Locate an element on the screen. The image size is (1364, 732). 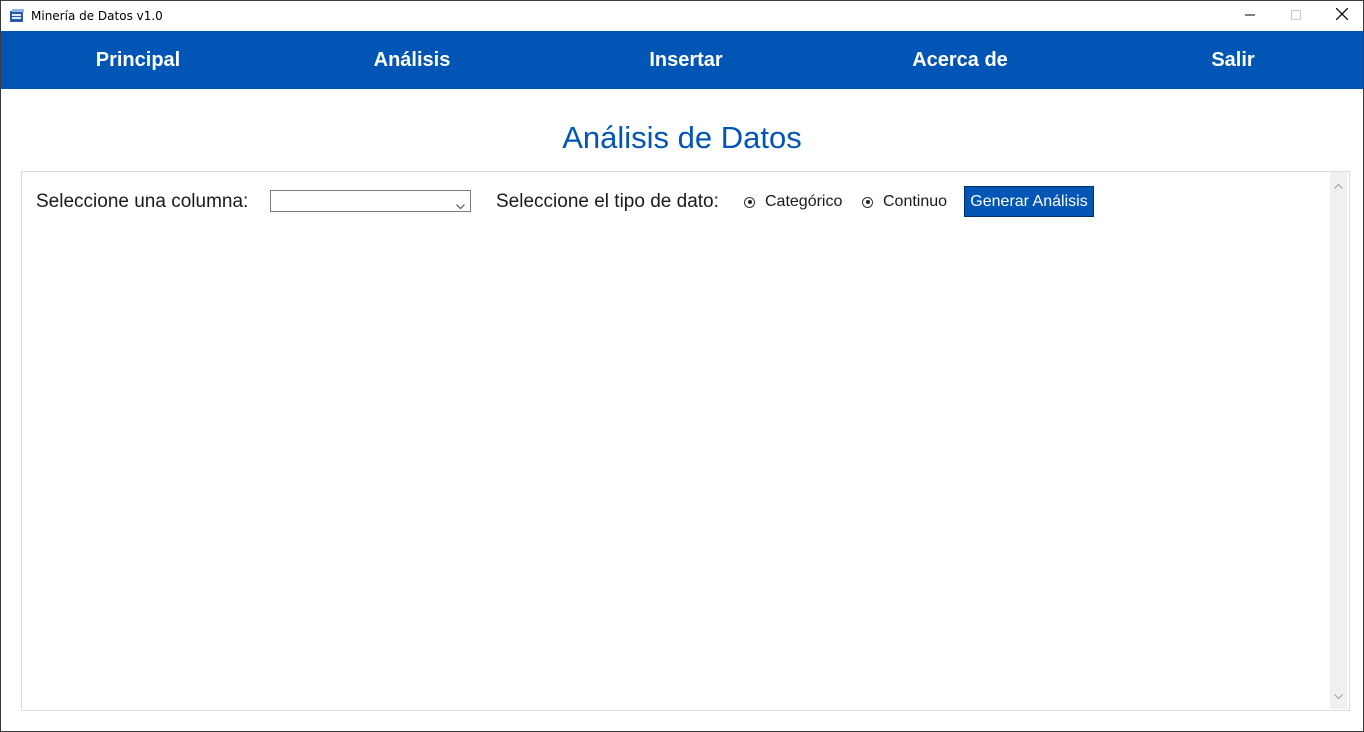
radio-categorico-label: Categórico is located at coordinates (804, 201).